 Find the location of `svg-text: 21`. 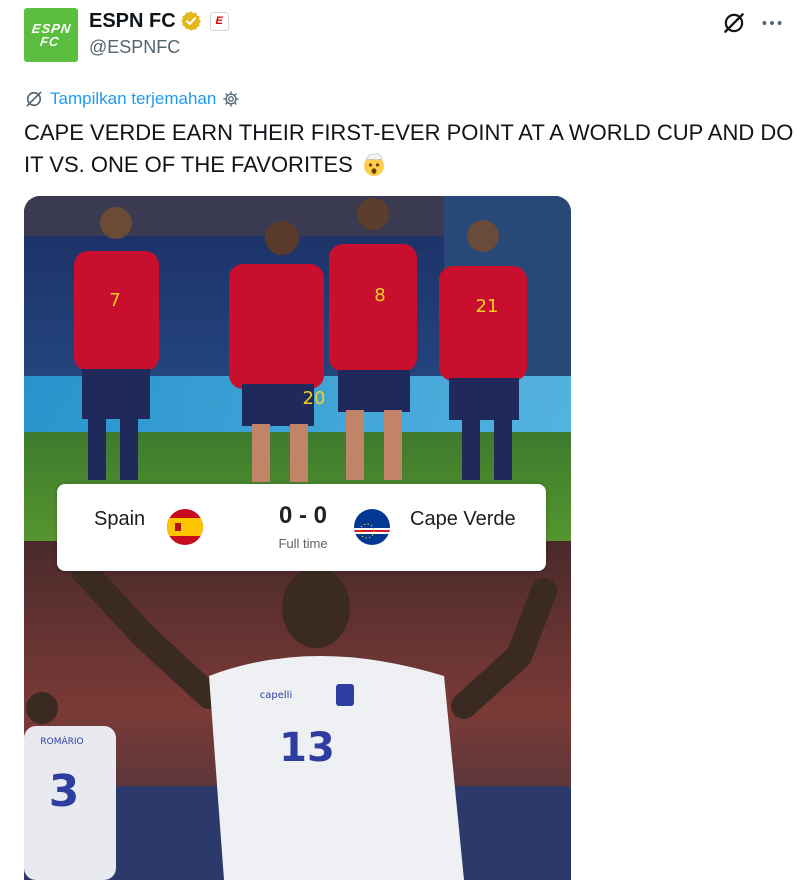

svg-text: 21 is located at coordinates (487, 306).